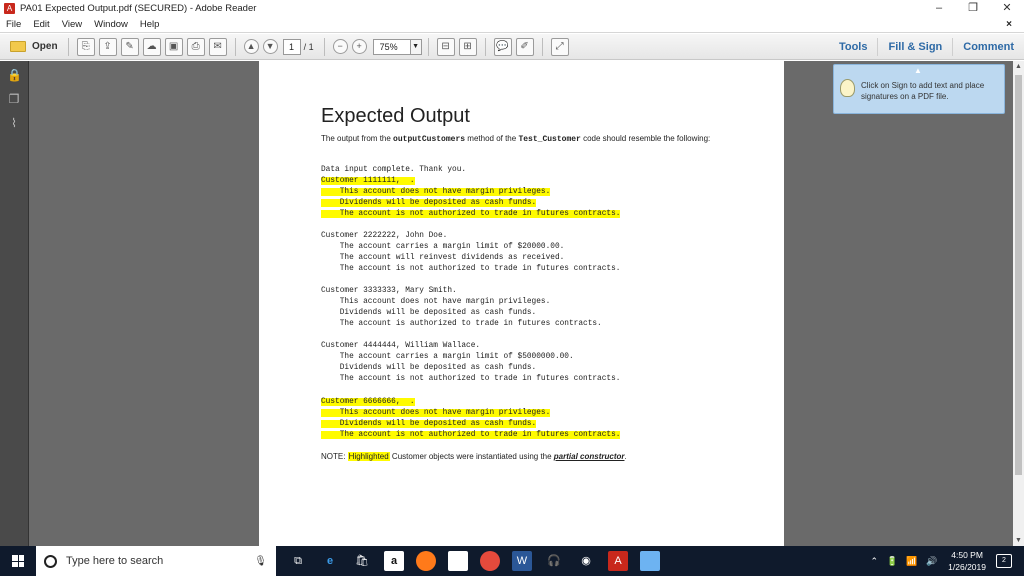 The width and height of the screenshot is (1024, 576). What do you see at coordinates (14, 123) in the screenshot?
I see `attachments-icon: ⌇` at bounding box center [14, 123].